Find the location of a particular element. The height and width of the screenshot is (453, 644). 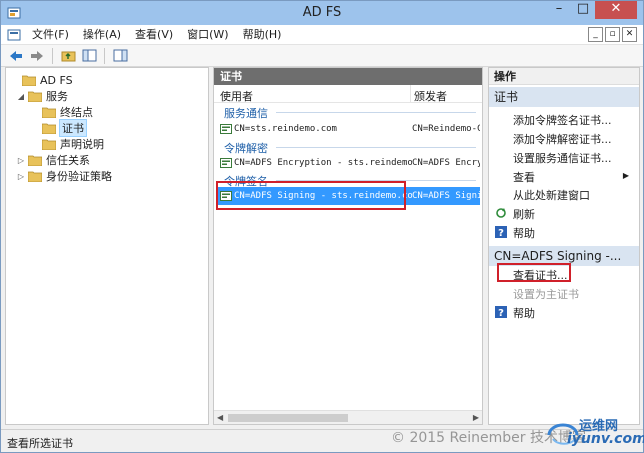

folder-up-icon is located at coordinates (68, 56).